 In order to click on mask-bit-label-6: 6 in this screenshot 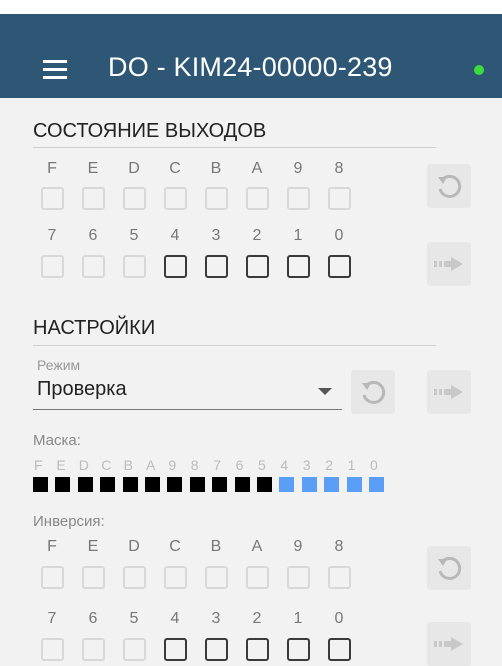, I will do `click(239, 465)`.